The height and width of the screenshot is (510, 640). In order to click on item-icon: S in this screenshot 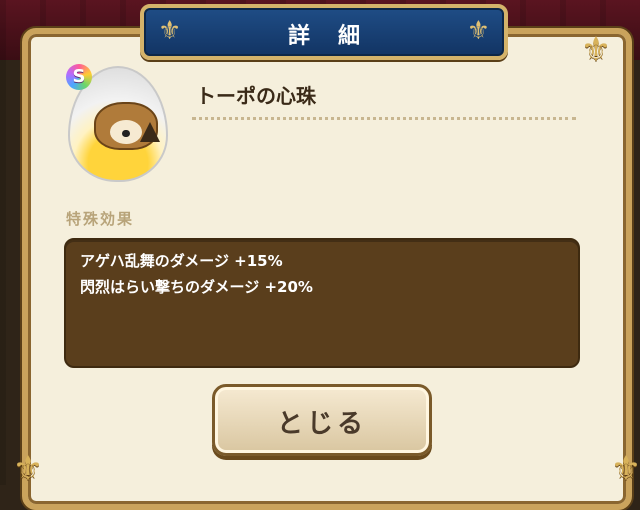, I will do `click(118, 122)`.